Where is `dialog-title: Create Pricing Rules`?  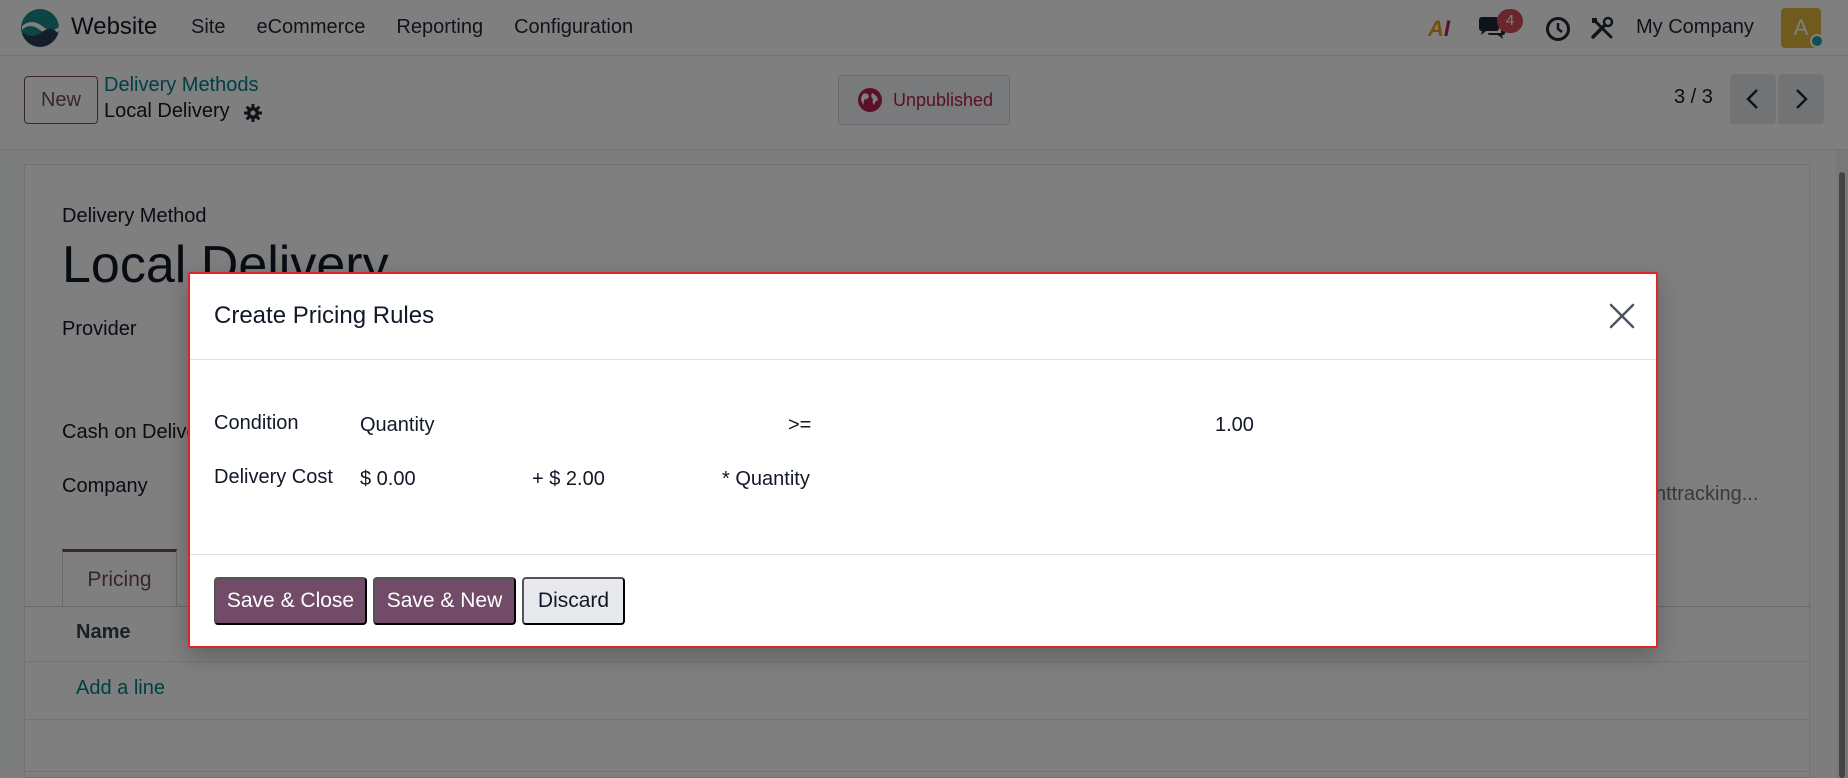 dialog-title: Create Pricing Rules is located at coordinates (324, 315).